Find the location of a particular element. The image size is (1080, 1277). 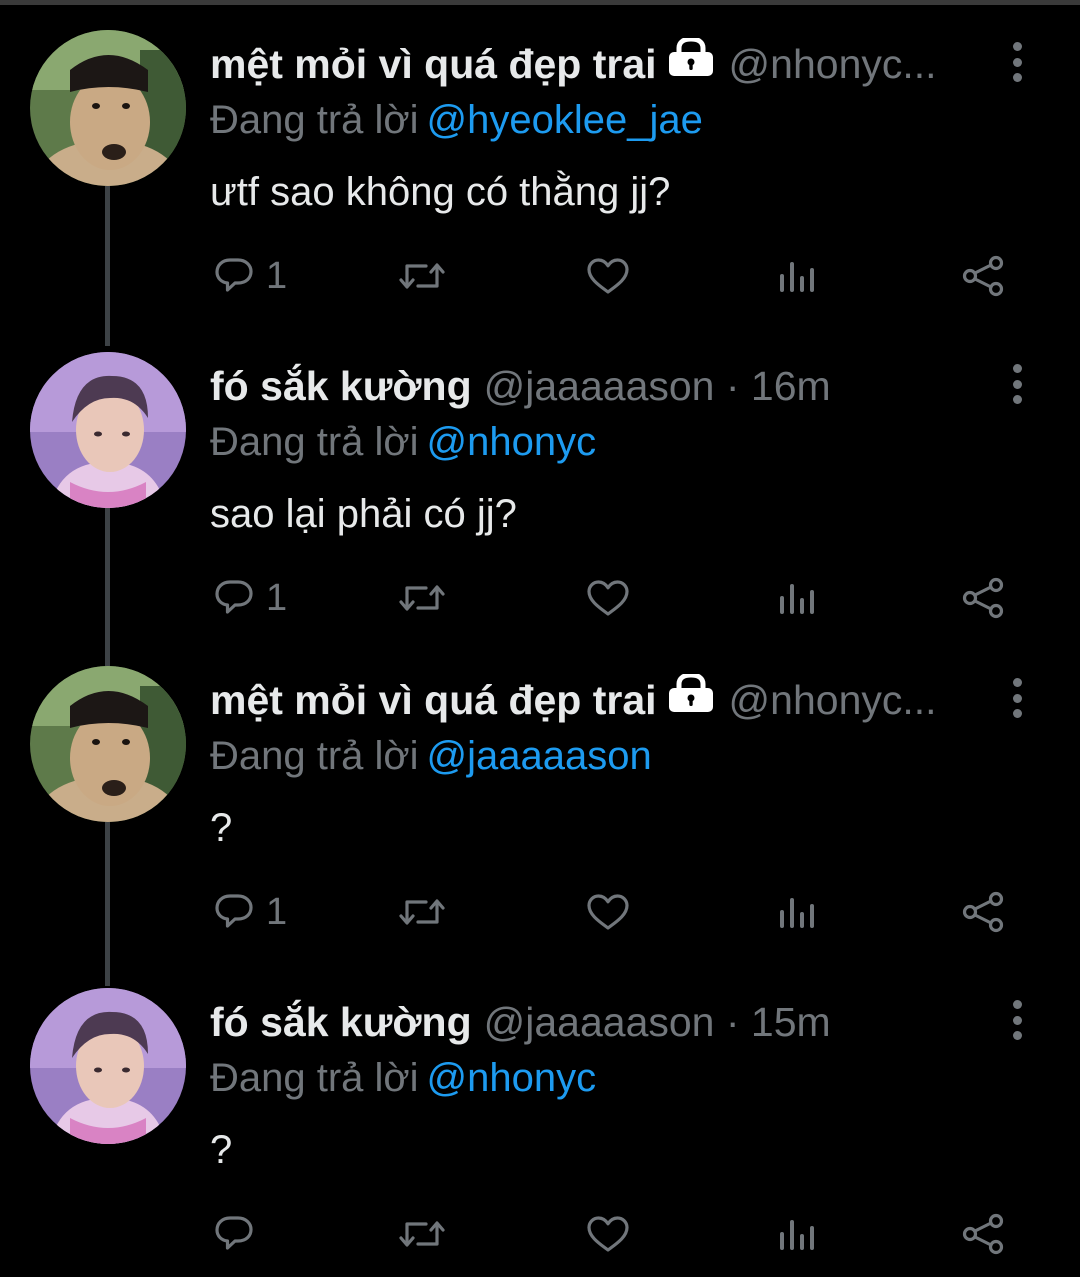

action-bar is located at coordinates (540, 1234).